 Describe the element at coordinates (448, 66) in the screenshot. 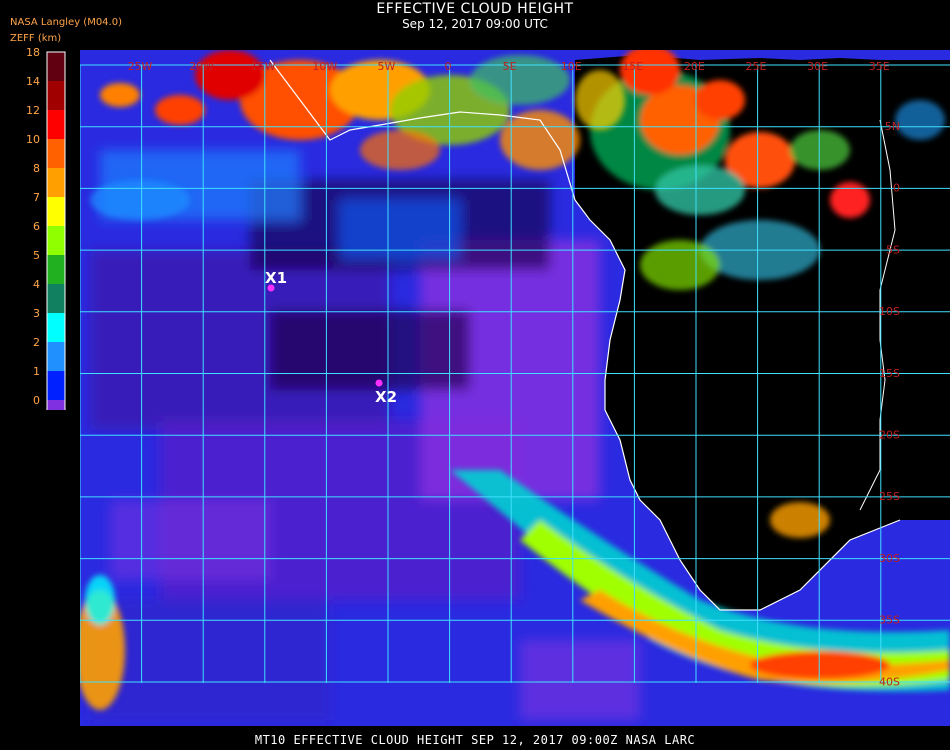

I see `longitude-label: 0` at that location.